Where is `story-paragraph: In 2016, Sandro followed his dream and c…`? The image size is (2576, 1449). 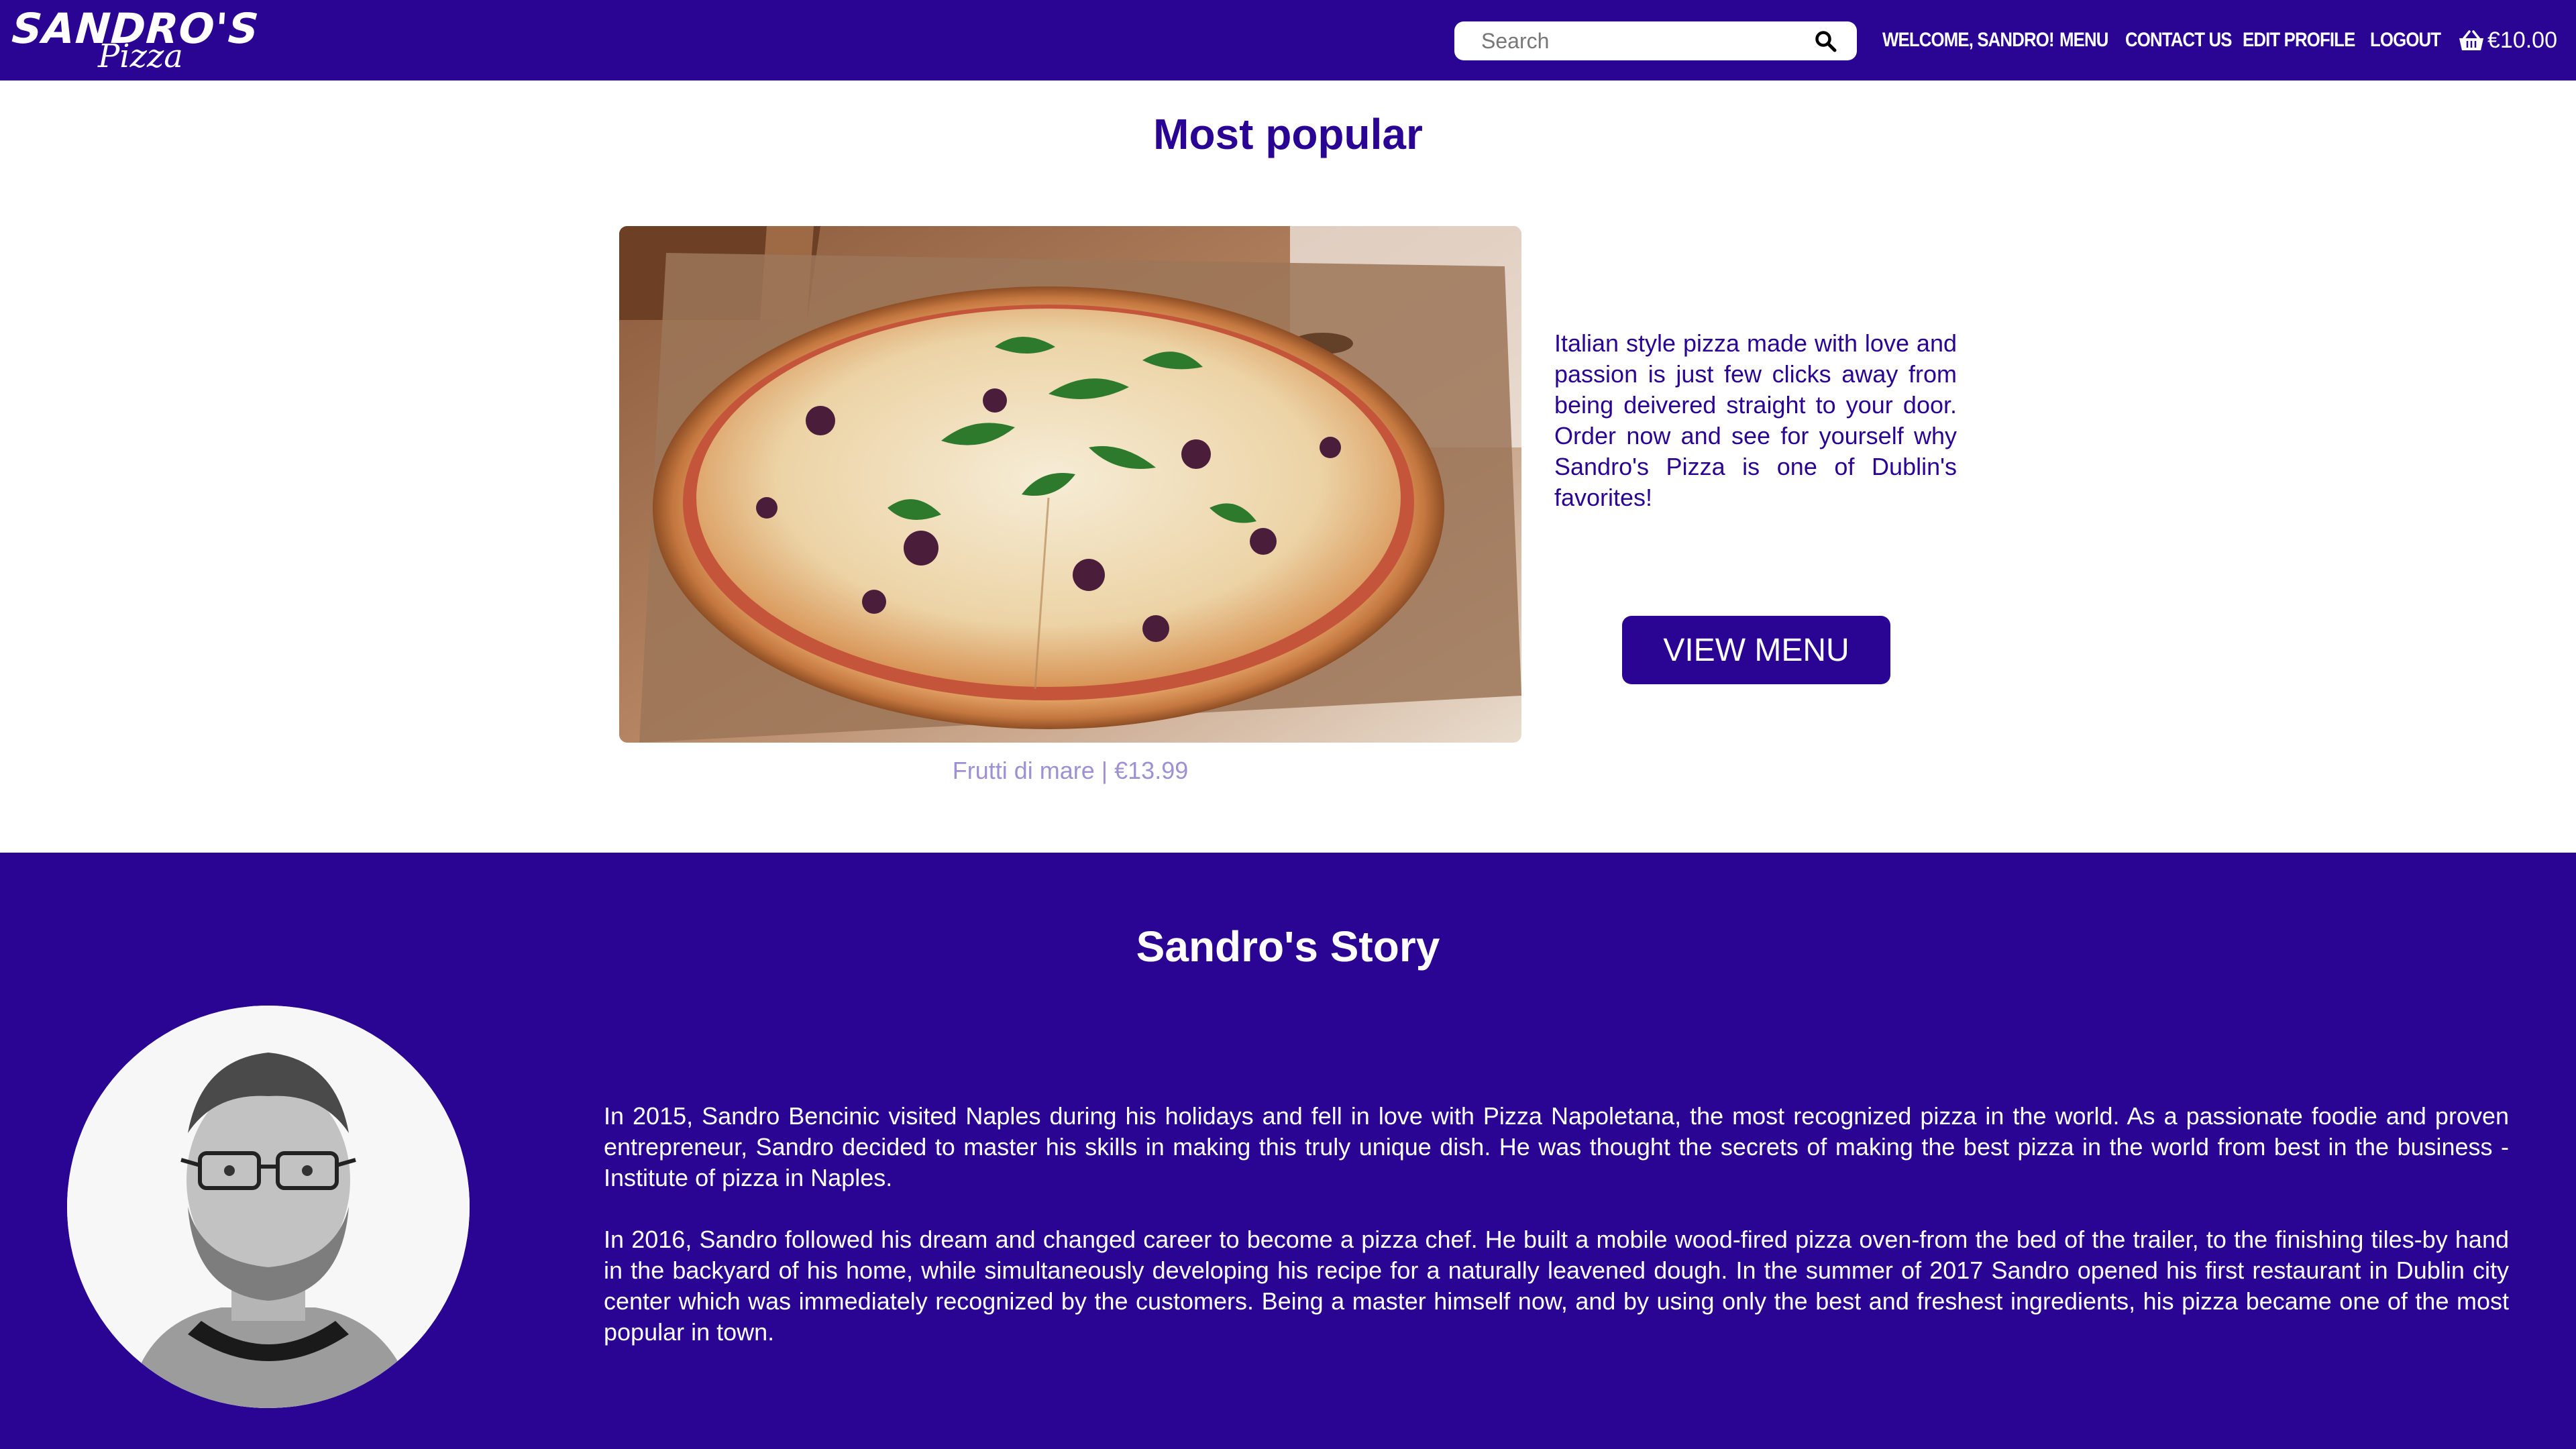
story-paragraph: In 2016, Sandro followed his dream and c… is located at coordinates (1556, 1286).